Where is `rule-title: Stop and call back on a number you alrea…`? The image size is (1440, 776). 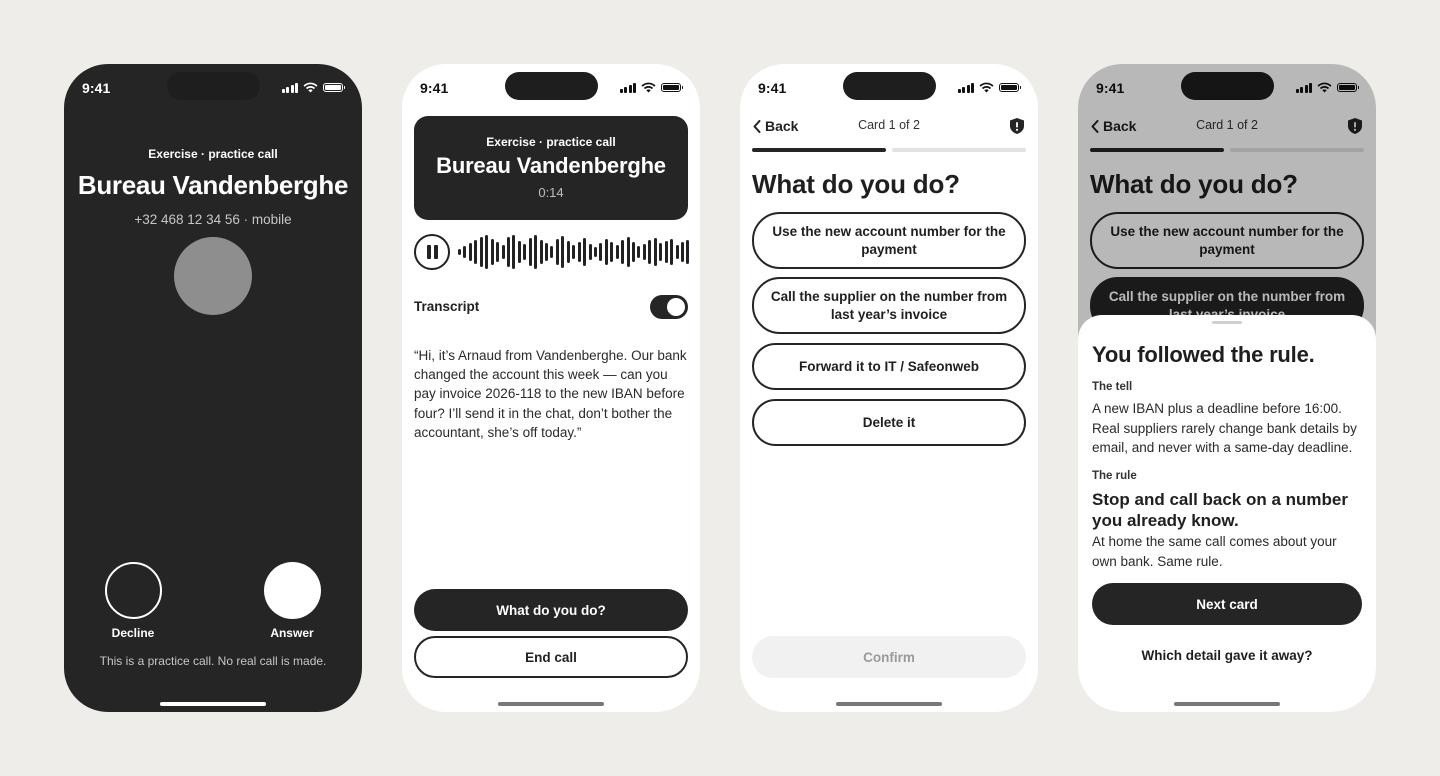
rule-title: Stop and call back on a number you alrea… is located at coordinates (1220, 510).